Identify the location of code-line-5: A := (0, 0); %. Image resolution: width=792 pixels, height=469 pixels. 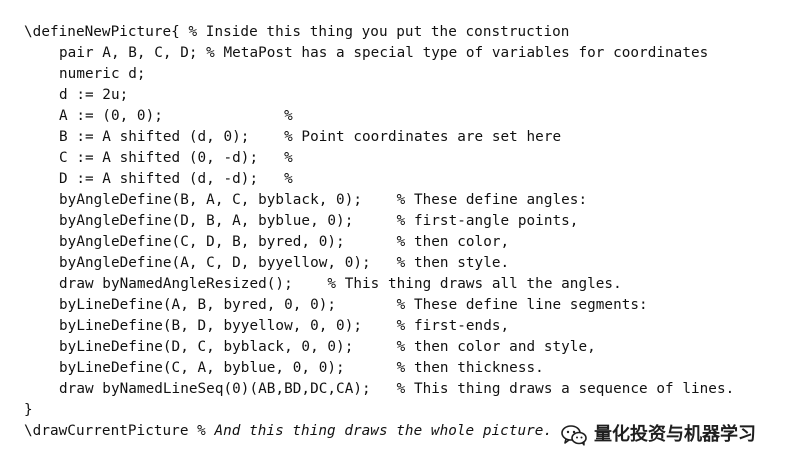
(176, 116).